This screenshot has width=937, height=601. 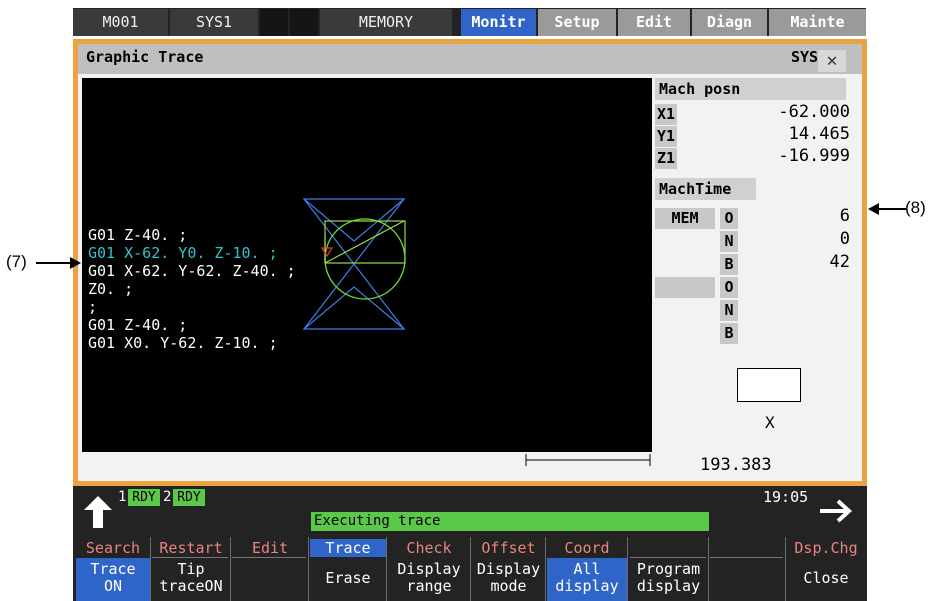 I want to click on code-line-7: G01 X0. Y-62. Z-10. ;, so click(x=183, y=343).